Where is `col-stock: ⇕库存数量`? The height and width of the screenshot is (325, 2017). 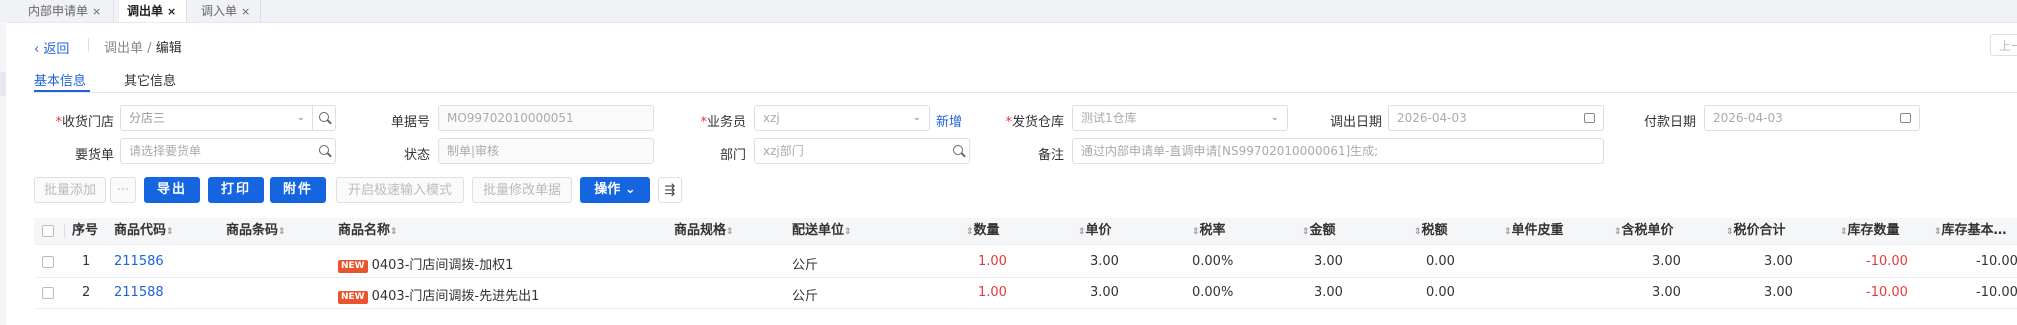 col-stock: ⇕库存数量 is located at coordinates (1870, 231).